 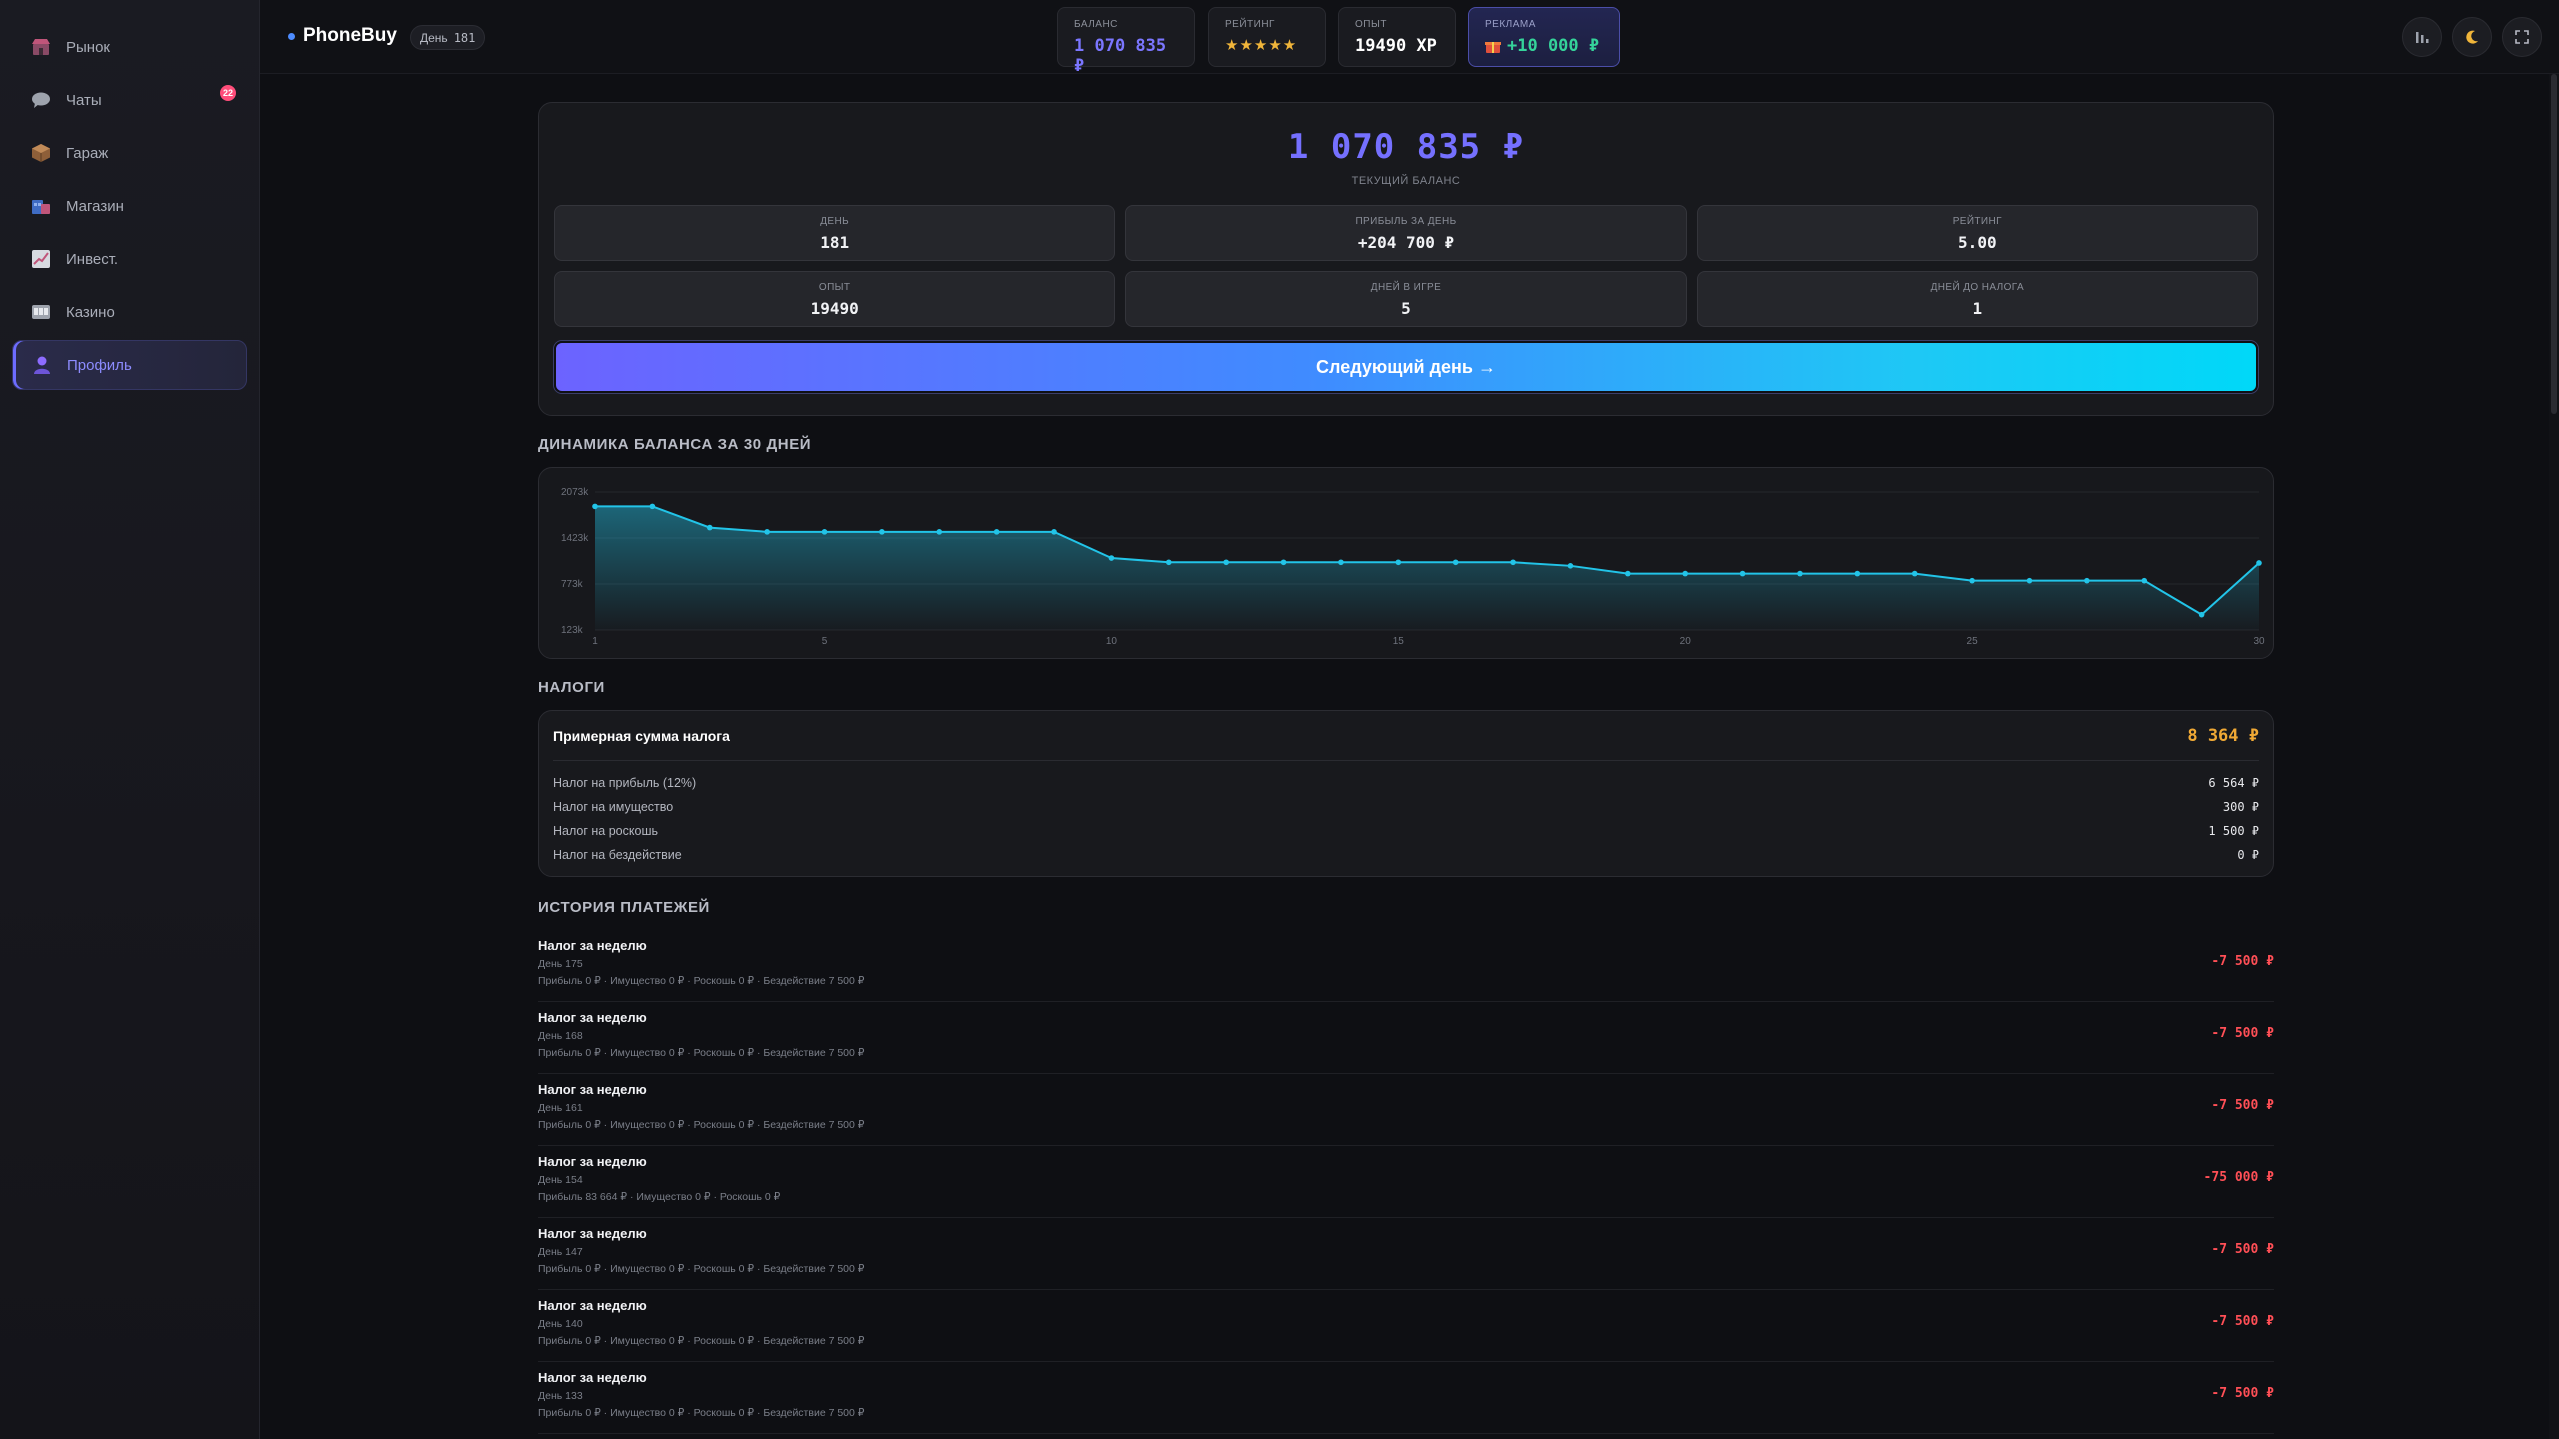 I want to click on tax-row-label: Налог на имущество, so click(x=613, y=807).